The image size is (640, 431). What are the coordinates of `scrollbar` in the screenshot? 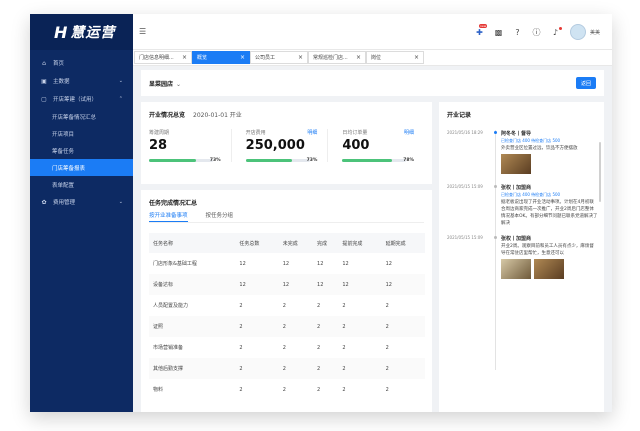 It's located at (600, 172).